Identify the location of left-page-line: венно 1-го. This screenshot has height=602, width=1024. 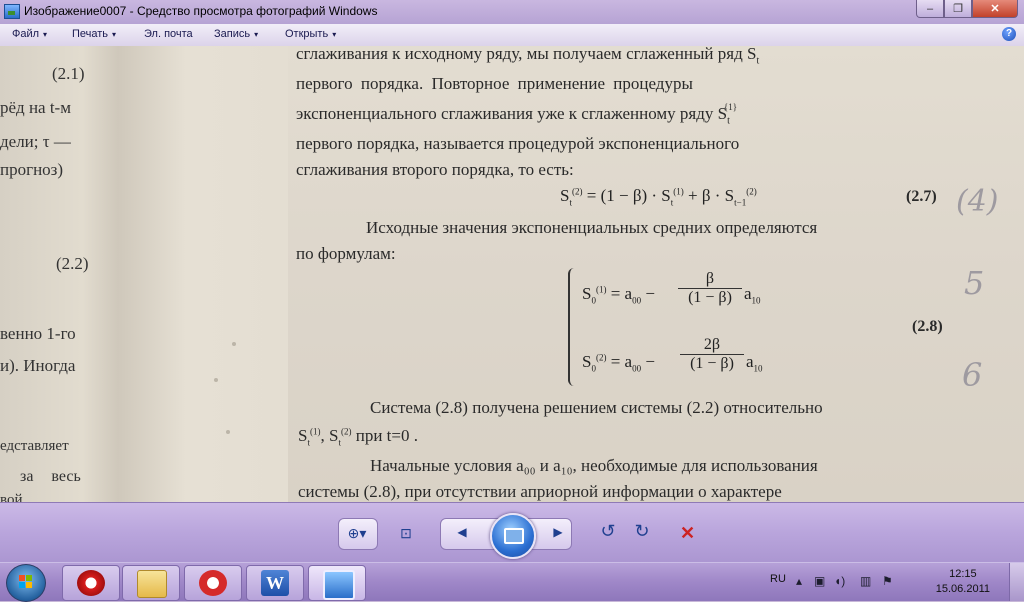
(38, 333).